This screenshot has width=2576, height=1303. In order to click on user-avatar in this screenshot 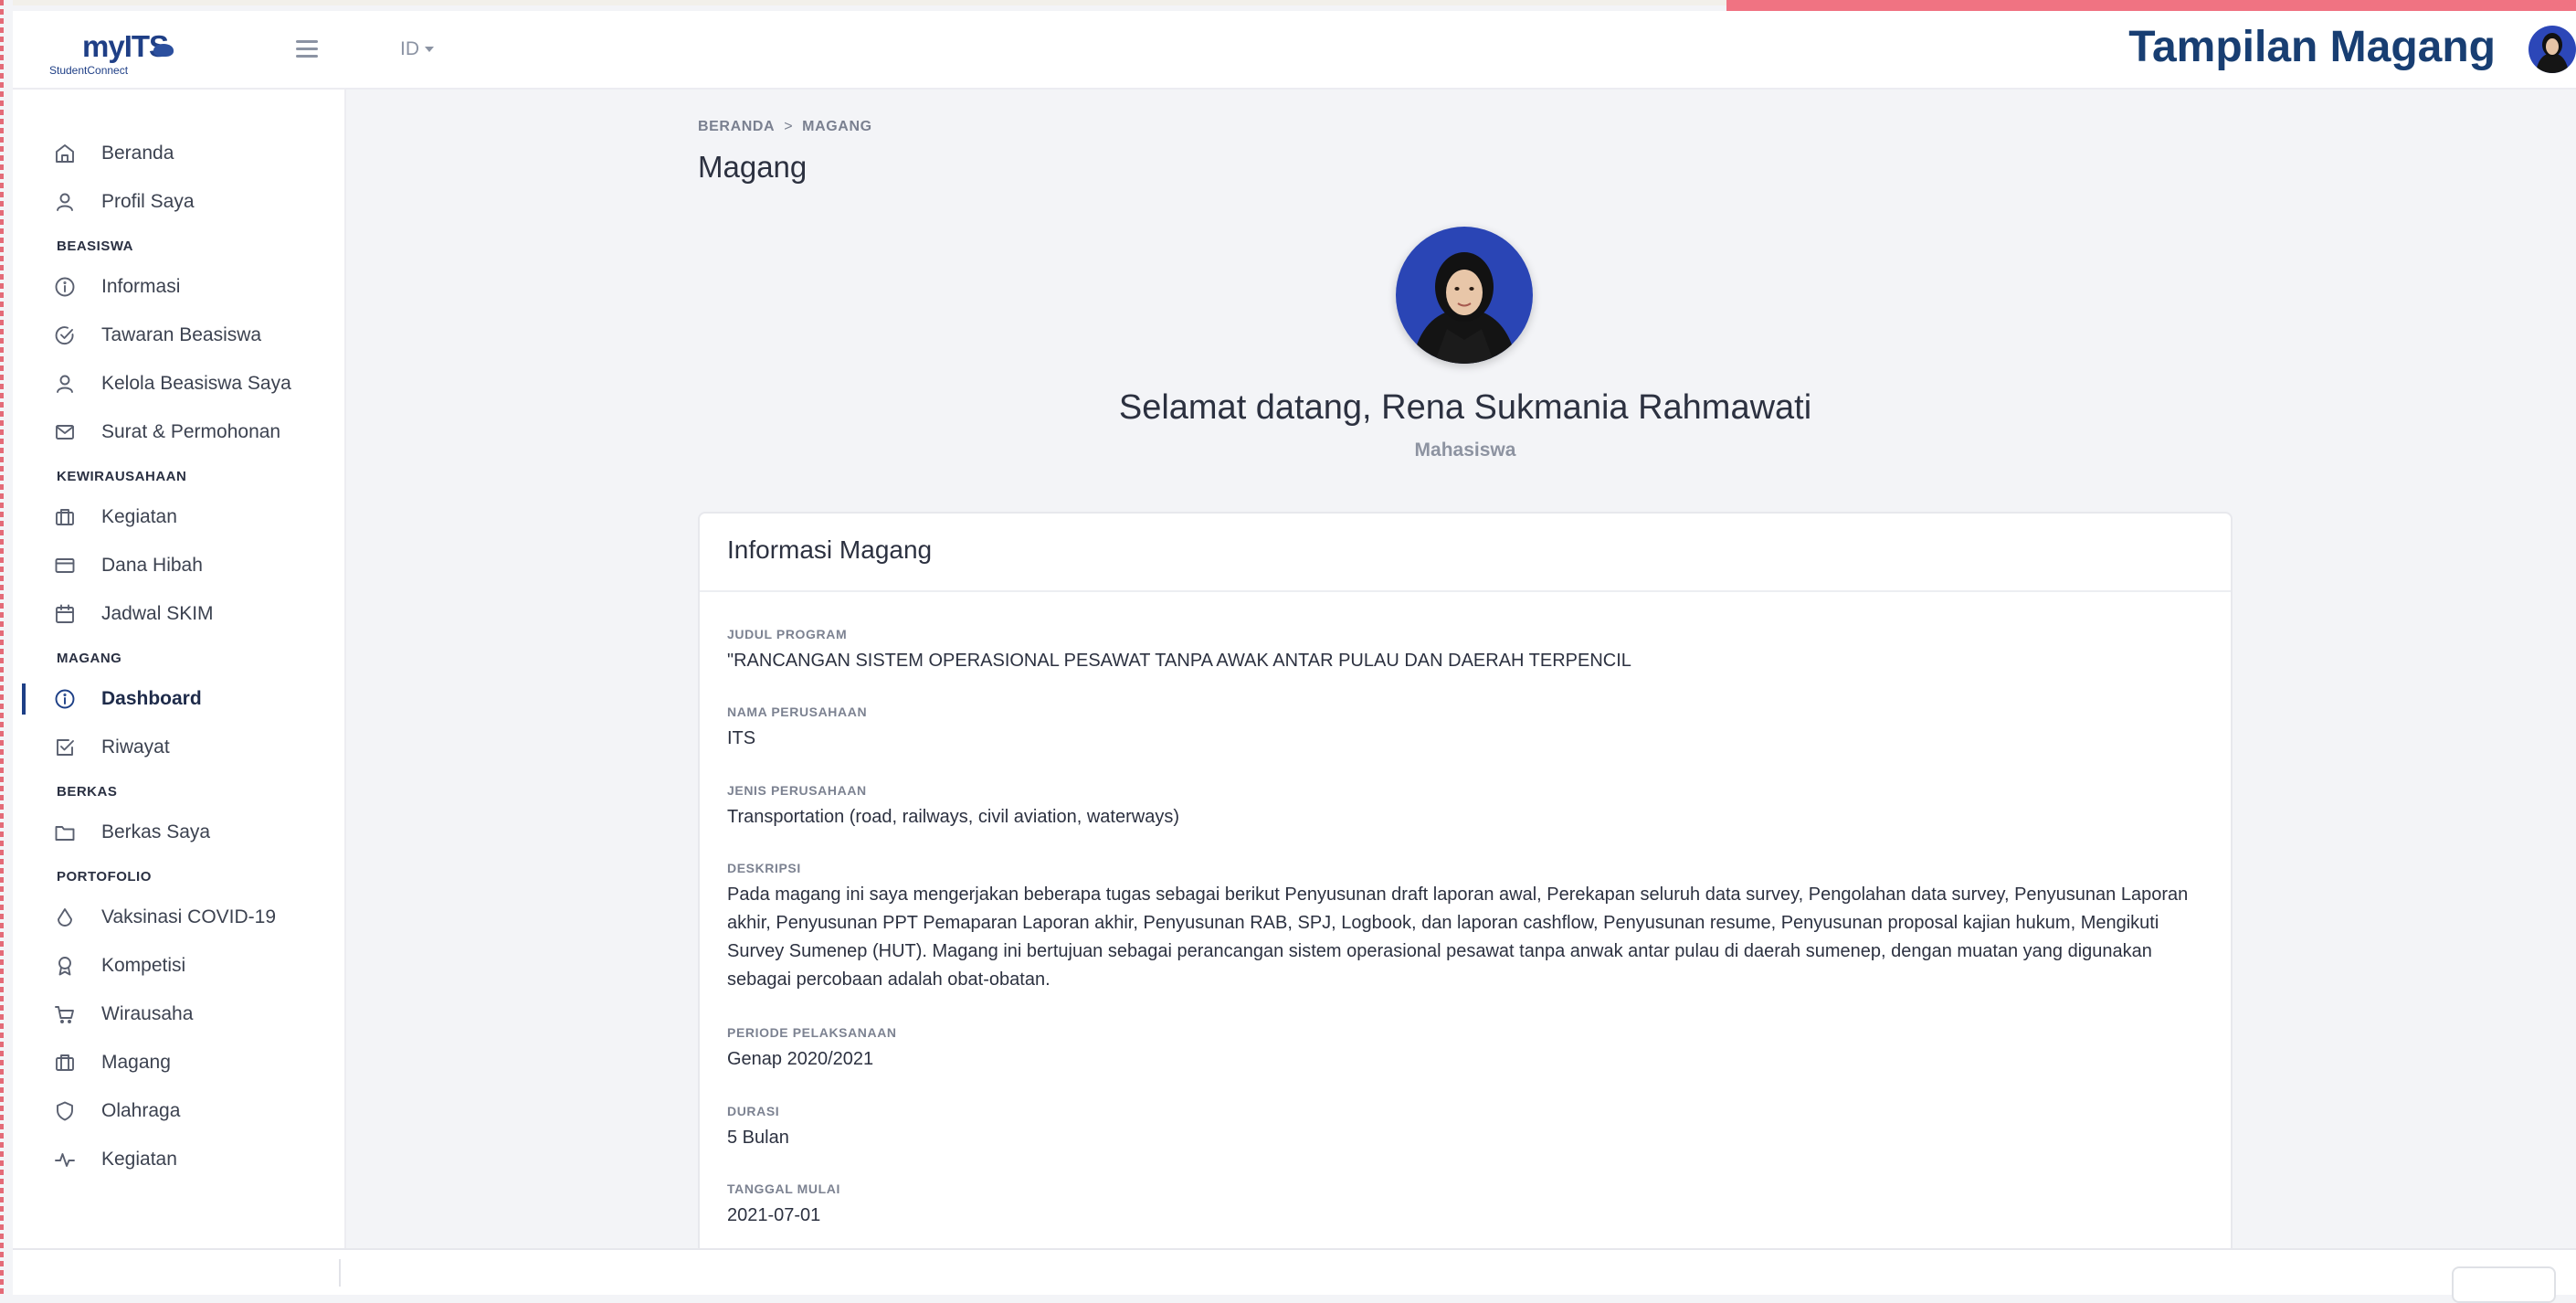, I will do `click(2552, 49)`.